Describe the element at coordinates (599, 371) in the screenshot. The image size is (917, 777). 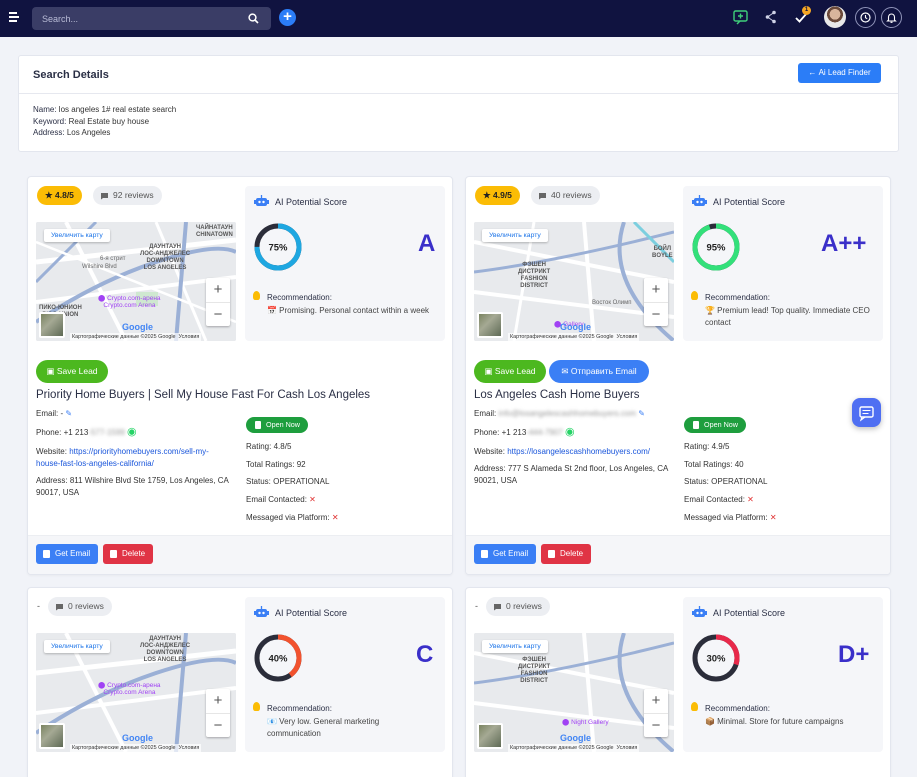
I see `send-email-button: ✉ Отправить Email` at that location.